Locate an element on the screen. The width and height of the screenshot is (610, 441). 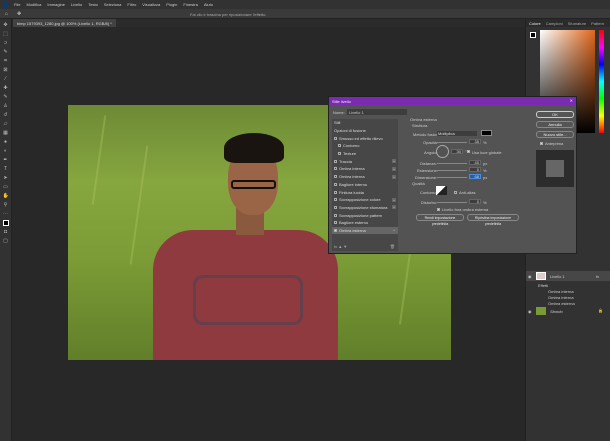
zoom-tool-icon: ⚲ is located at coordinates (6, 205).